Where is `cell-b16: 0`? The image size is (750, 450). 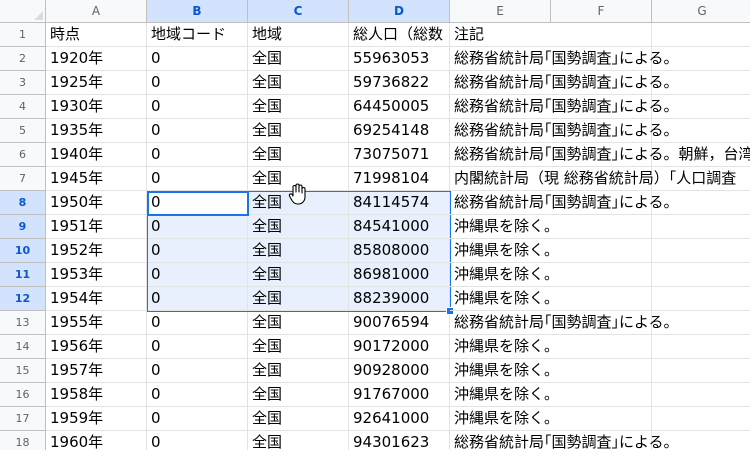 cell-b16: 0 is located at coordinates (197, 395).